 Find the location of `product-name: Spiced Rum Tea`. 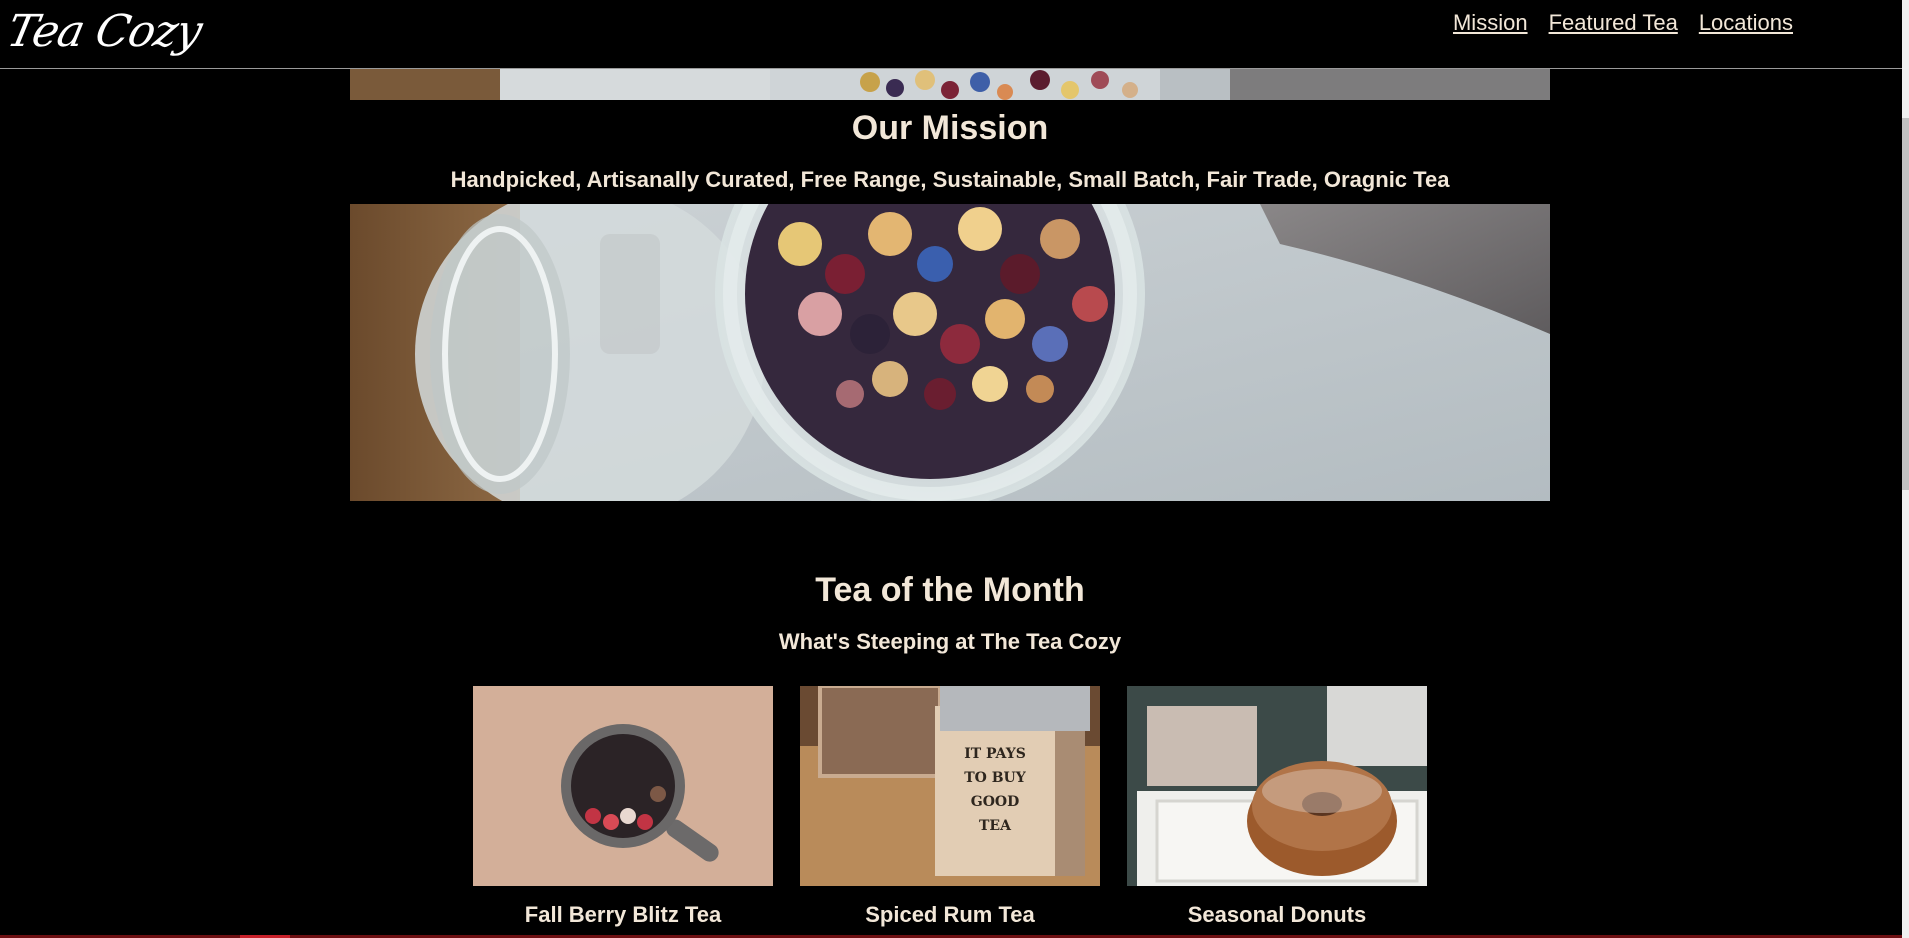

product-name: Spiced Rum Tea is located at coordinates (950, 914).